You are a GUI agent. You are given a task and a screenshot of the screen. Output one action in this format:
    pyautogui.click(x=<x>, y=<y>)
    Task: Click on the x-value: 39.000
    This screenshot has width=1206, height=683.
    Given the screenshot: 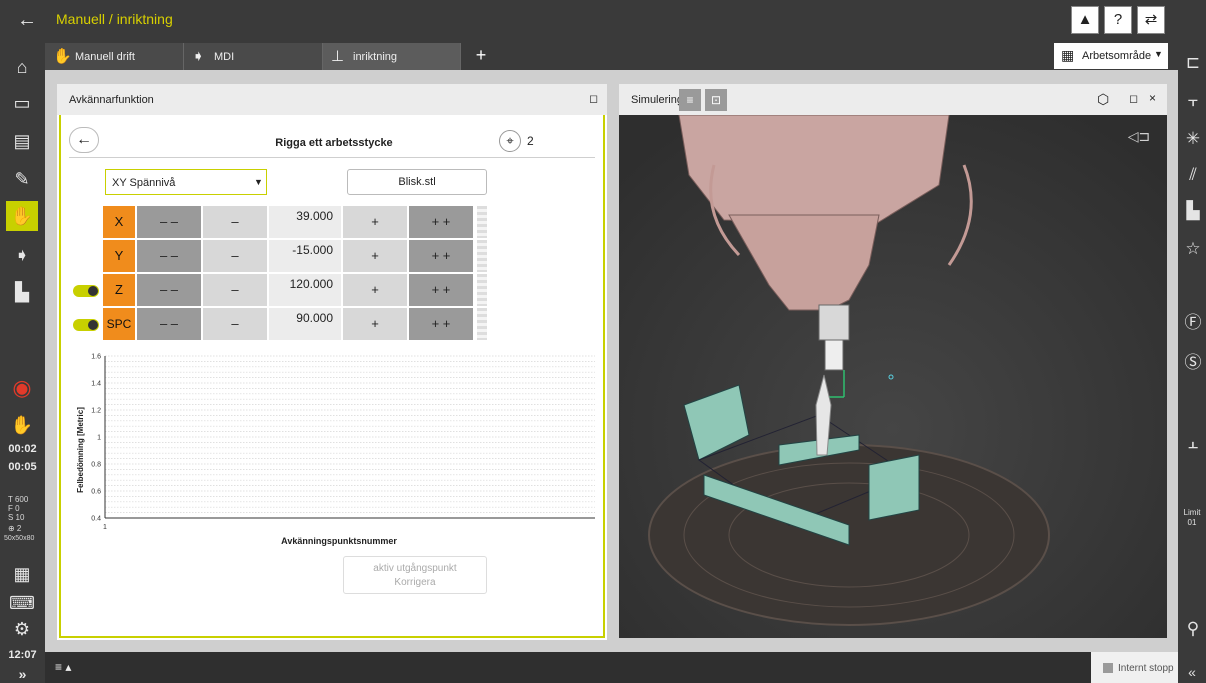 What is the action you would take?
    pyautogui.click(x=305, y=222)
    